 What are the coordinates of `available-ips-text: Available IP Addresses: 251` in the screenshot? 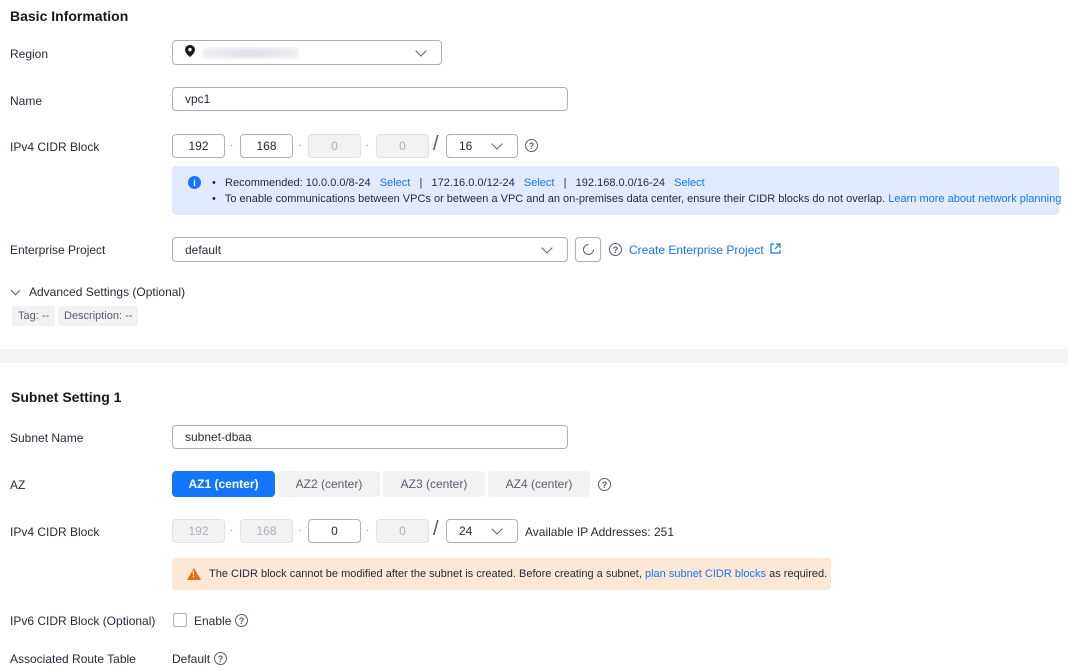 It's located at (599, 532).